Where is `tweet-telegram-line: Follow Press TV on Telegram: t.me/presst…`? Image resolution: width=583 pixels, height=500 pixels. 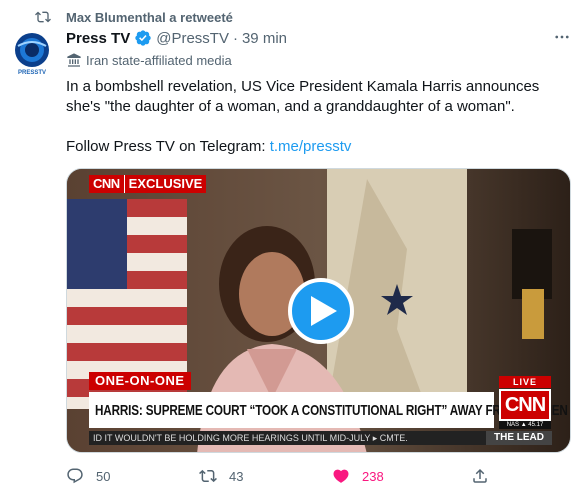 tweet-telegram-line: Follow Press TV on Telegram: t.me/presst… is located at coordinates (318, 147).